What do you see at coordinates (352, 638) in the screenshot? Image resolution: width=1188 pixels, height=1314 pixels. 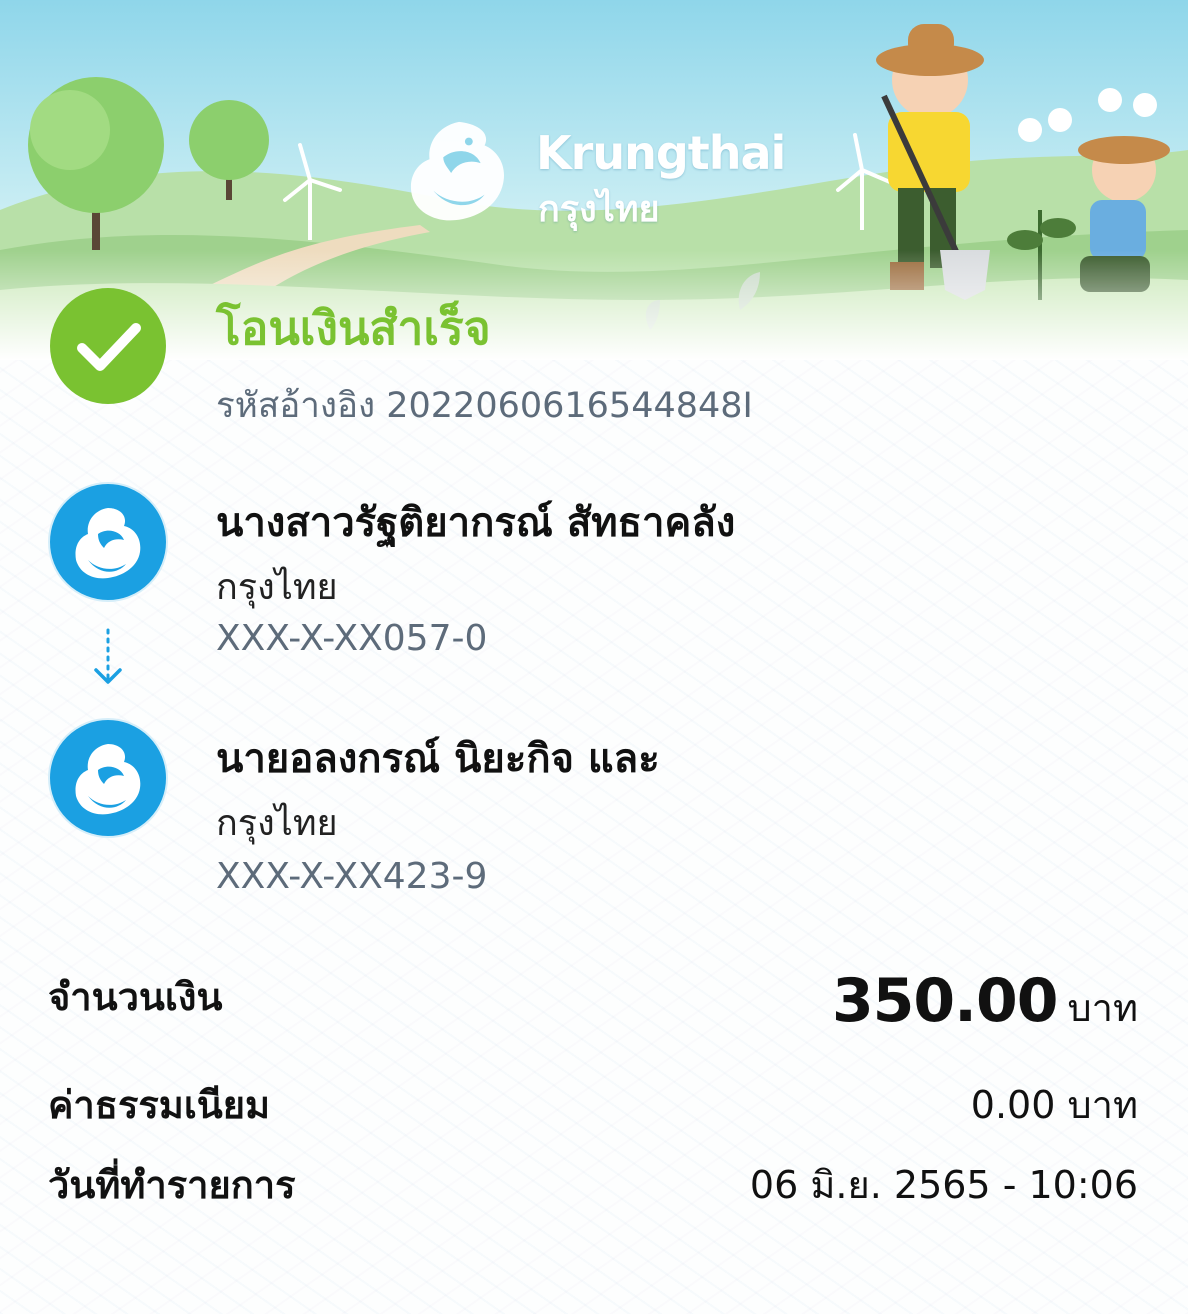 I see `sender-account: XXX-X-XX057-0` at bounding box center [352, 638].